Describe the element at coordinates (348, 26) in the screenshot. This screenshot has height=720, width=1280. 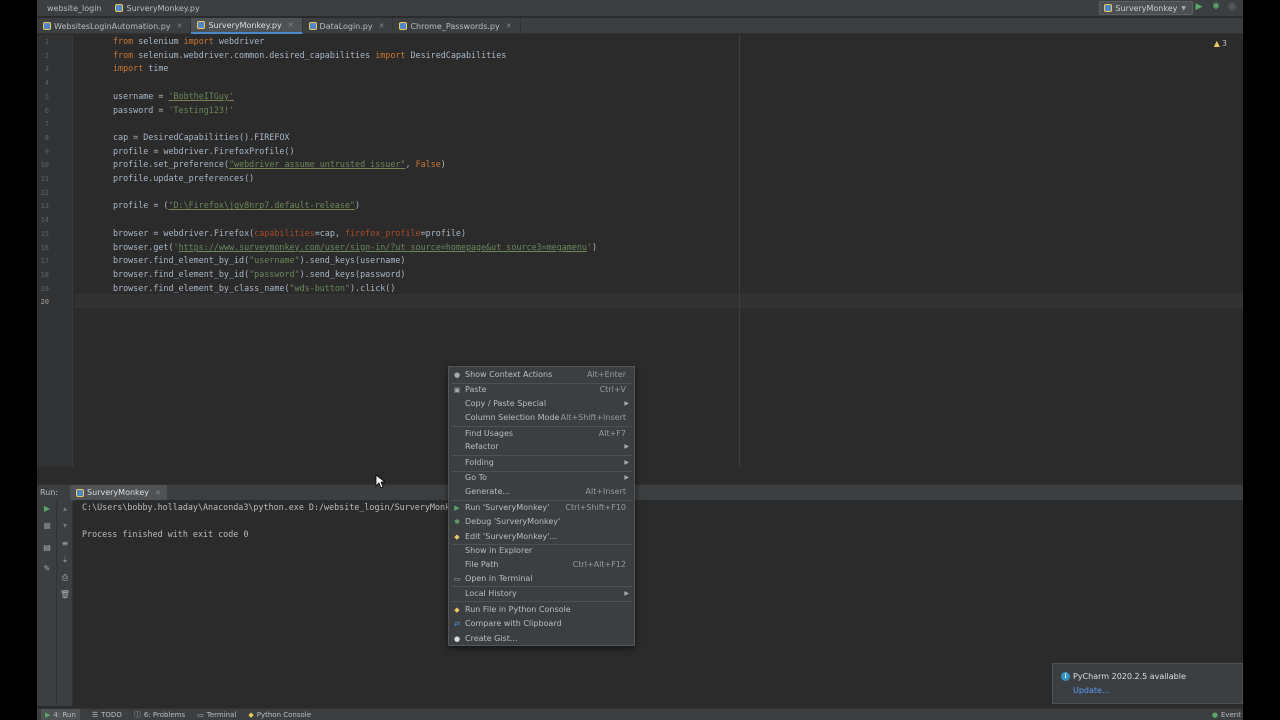
I see `tab-data-login: DataLogin.py ✕` at that location.